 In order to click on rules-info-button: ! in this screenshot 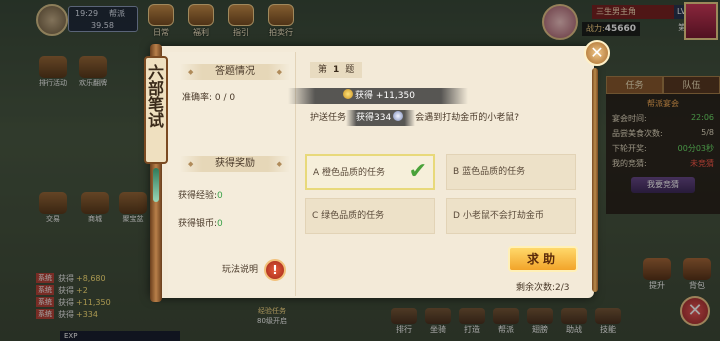, I will do `click(275, 270)`.